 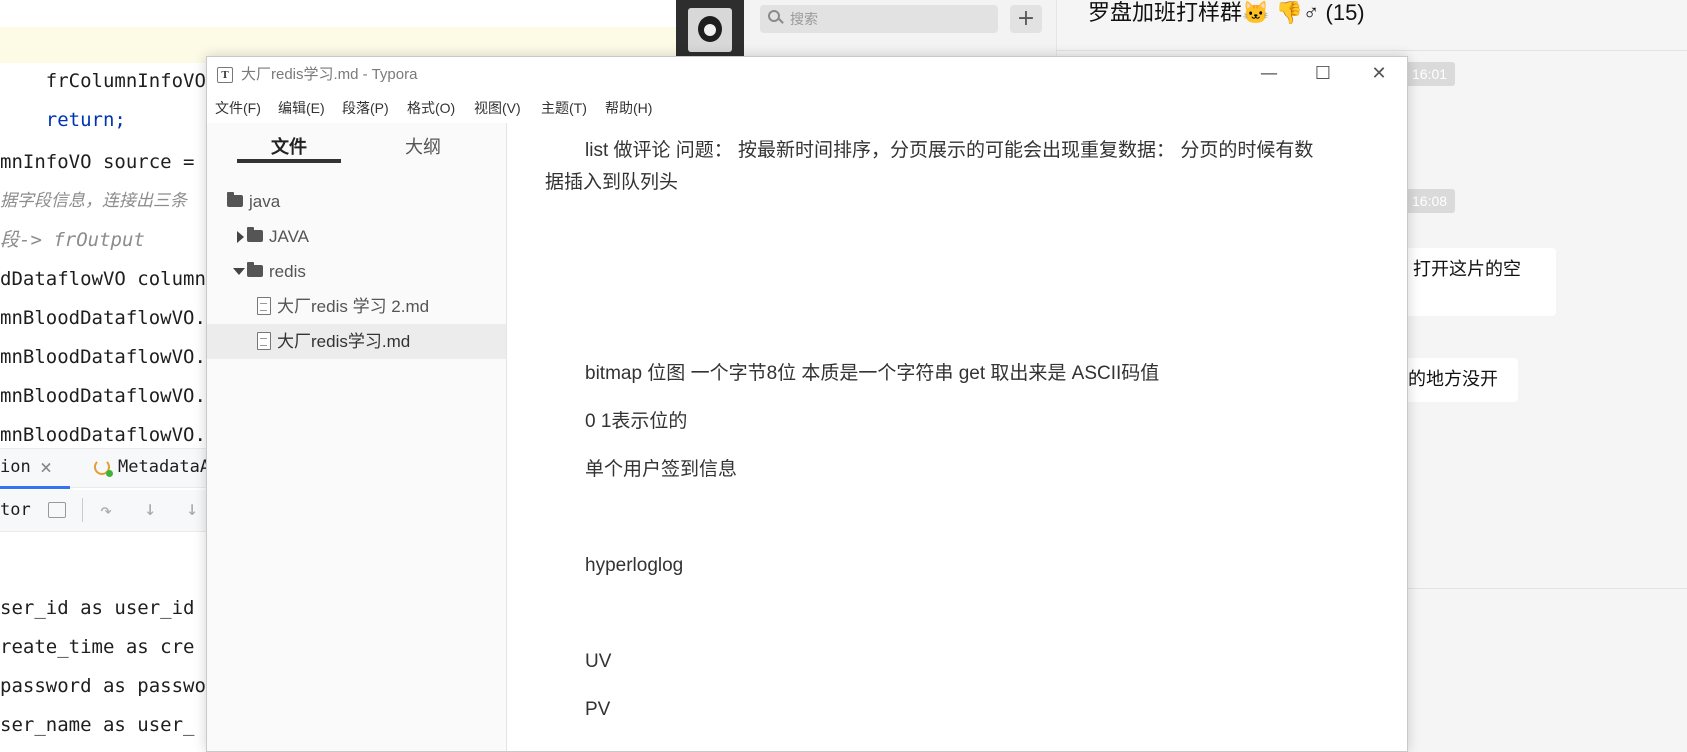 I want to click on code-line: return;, so click(x=63, y=98).